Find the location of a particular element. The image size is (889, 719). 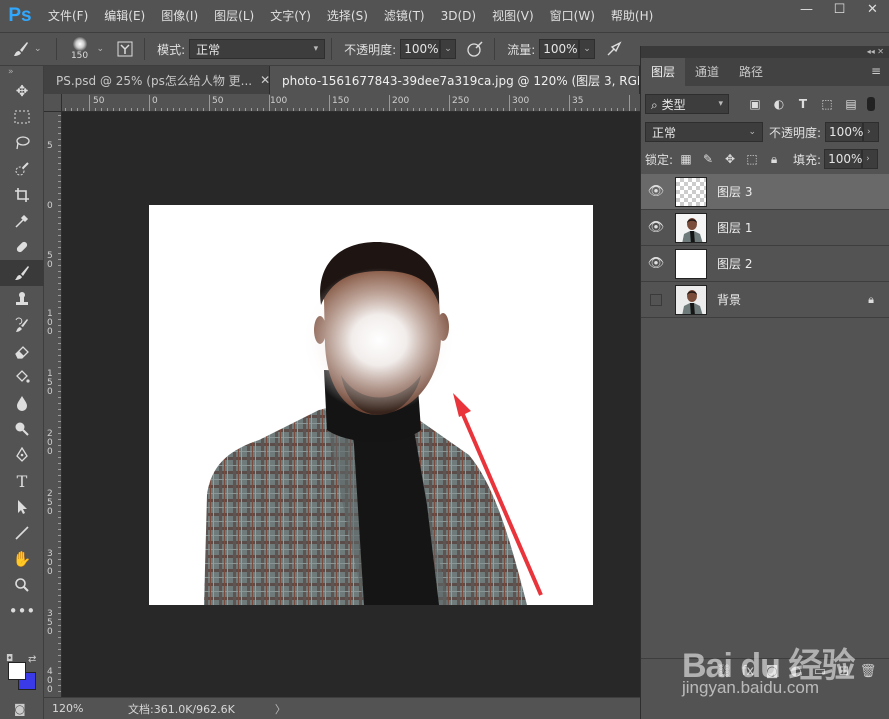

flow-input: 100% is located at coordinates (559, 49).